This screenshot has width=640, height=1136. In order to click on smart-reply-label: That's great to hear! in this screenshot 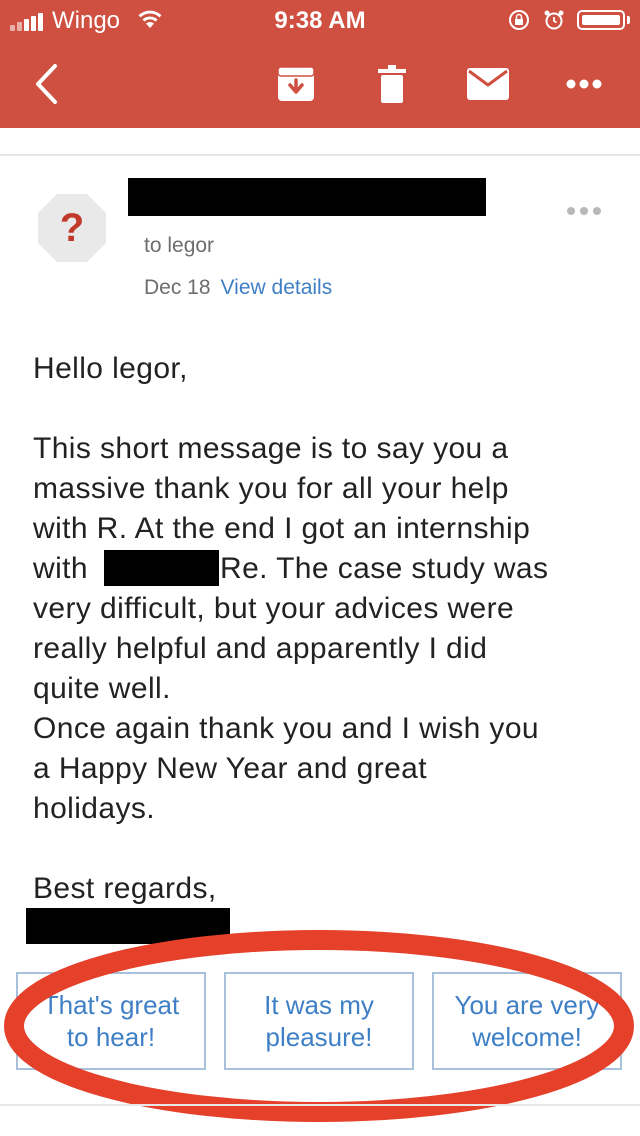, I will do `click(111, 1021)`.